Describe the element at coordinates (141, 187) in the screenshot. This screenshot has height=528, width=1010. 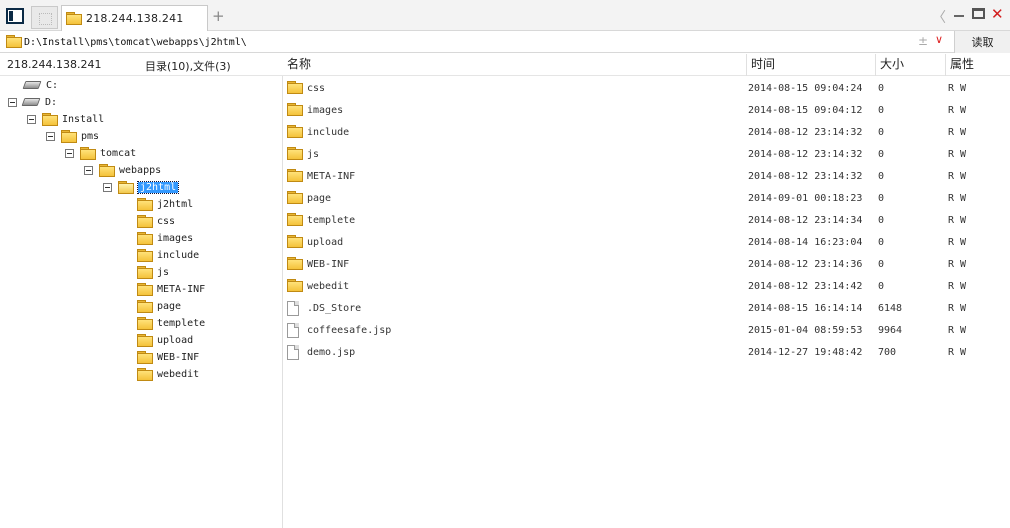
I see `tree-item-j2html: j2html` at that location.